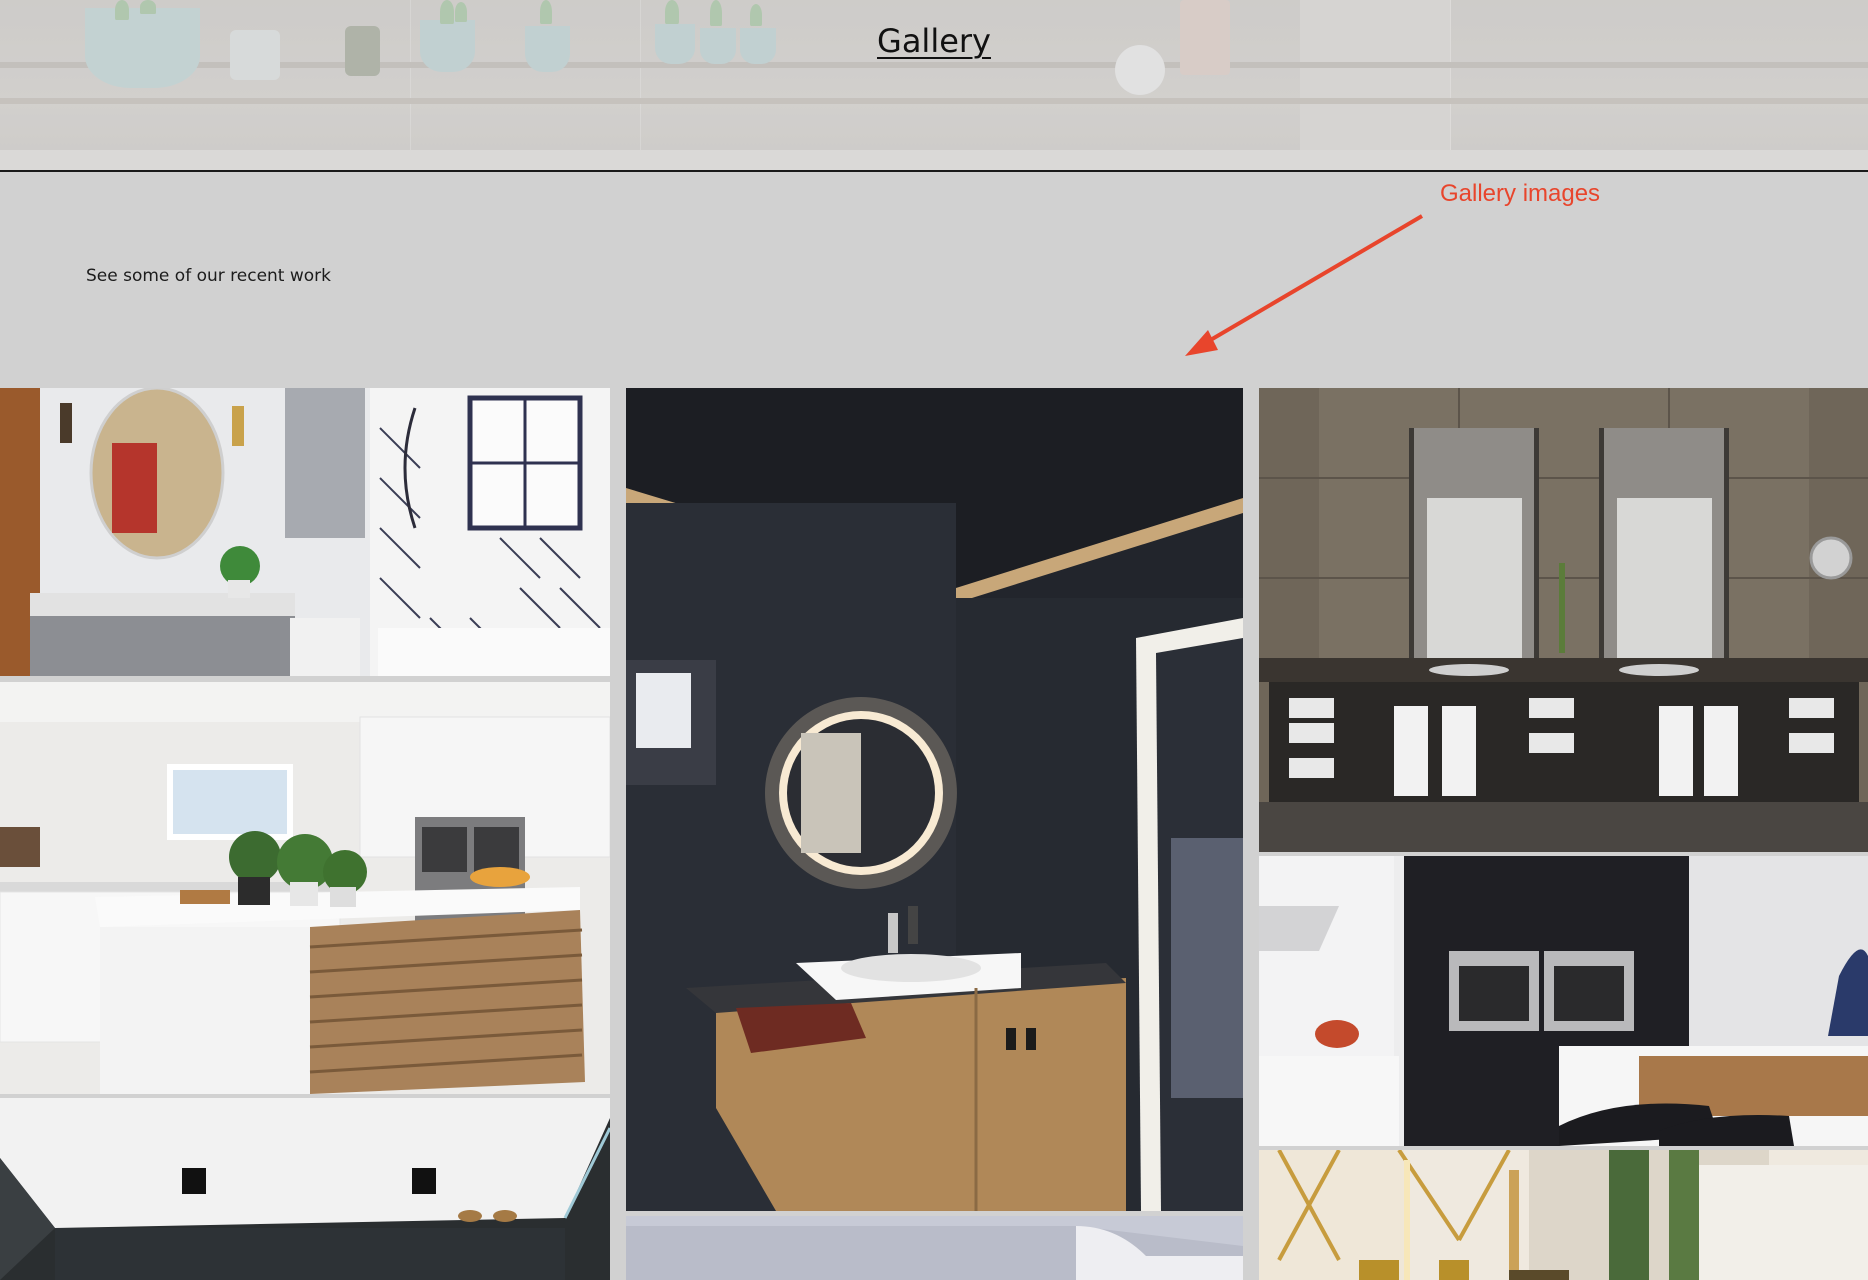 The image size is (1868, 1280). Describe the element at coordinates (1520, 193) in the screenshot. I see `annotation-label: Gallery images` at that location.